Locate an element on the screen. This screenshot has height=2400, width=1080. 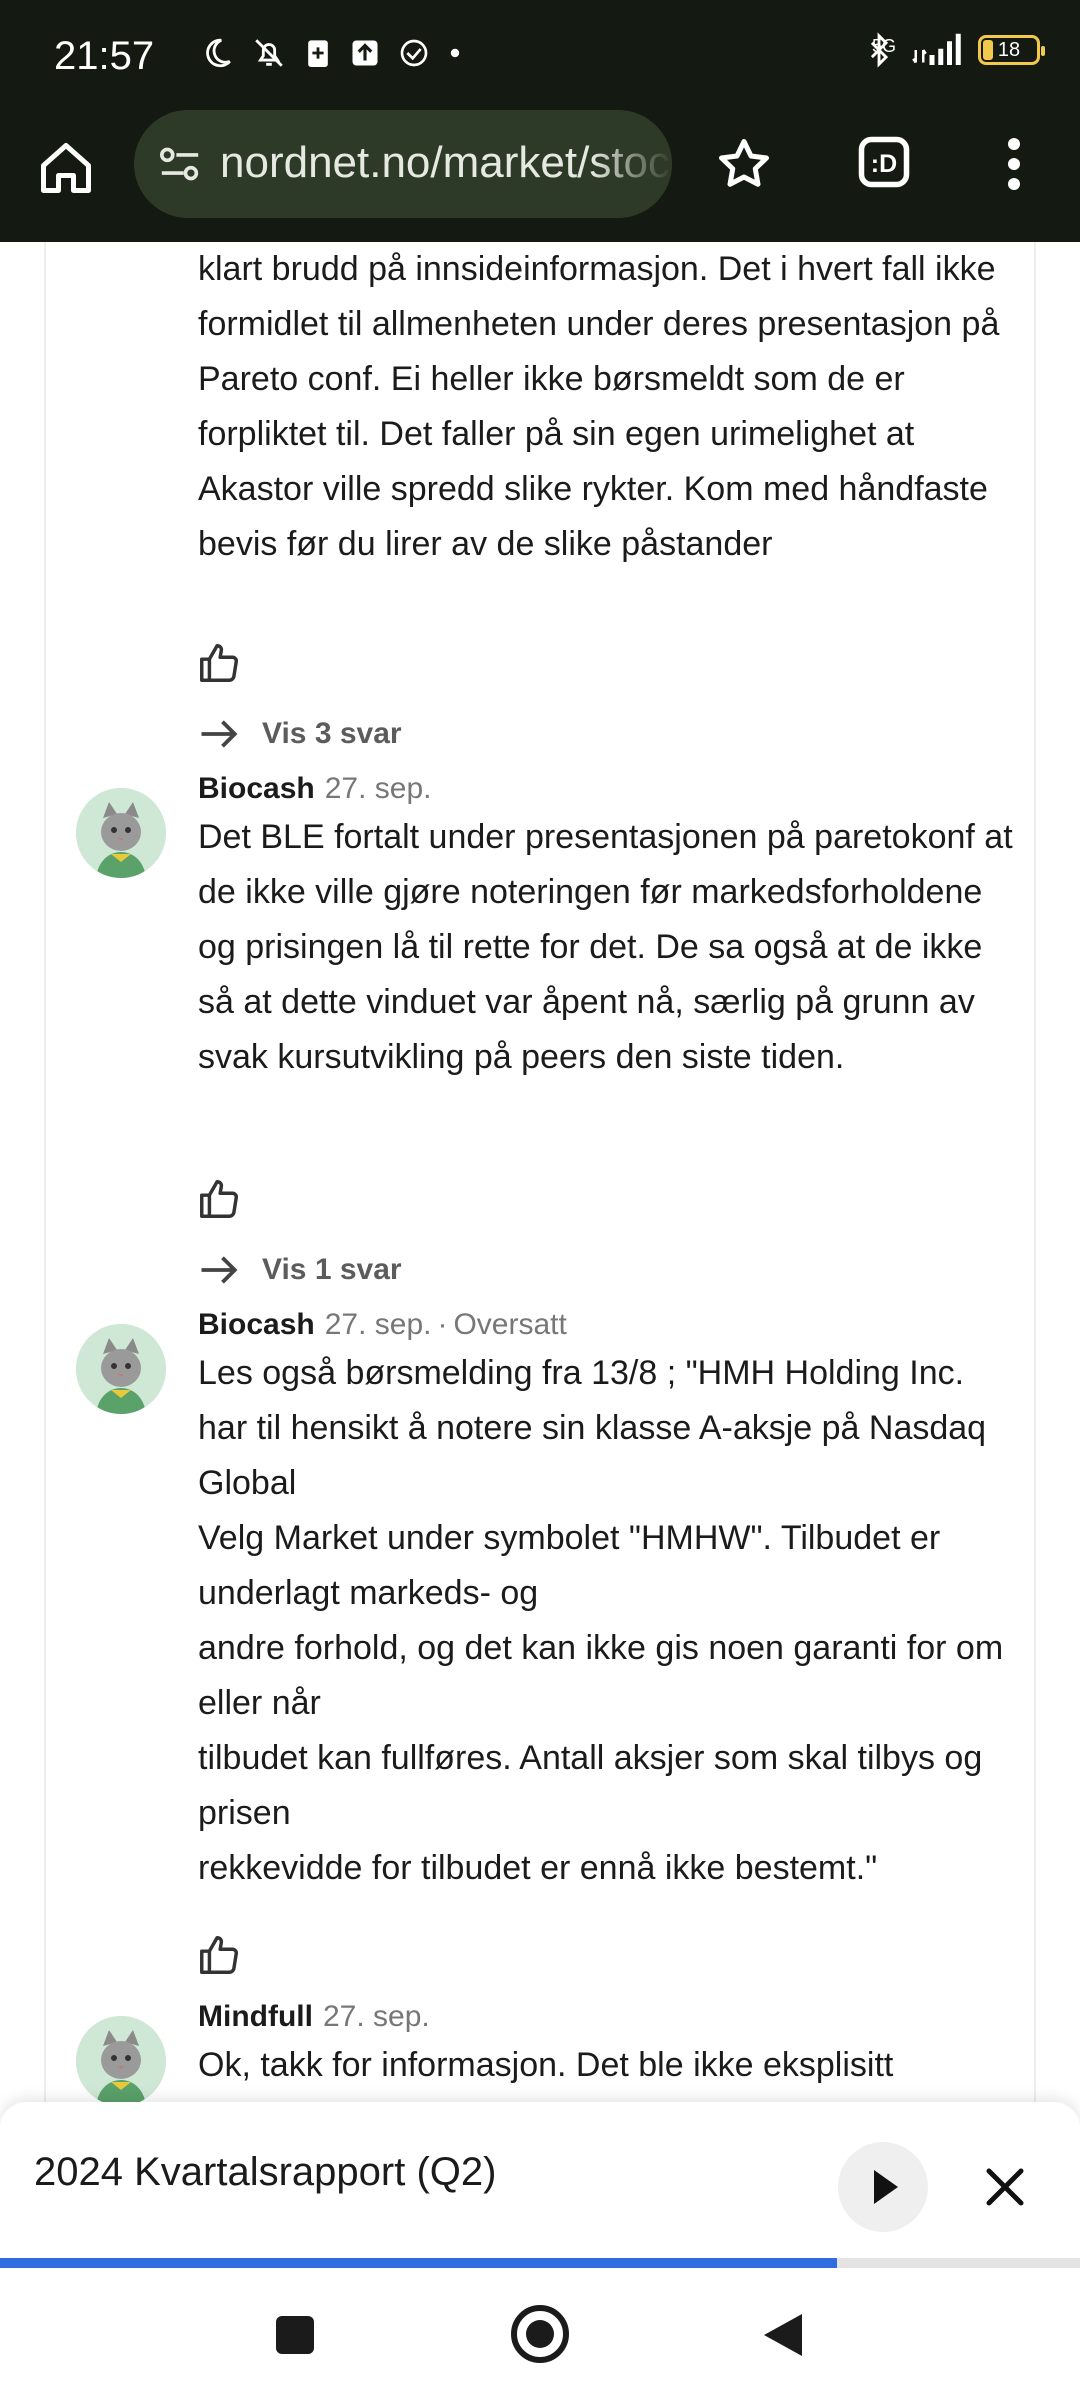
playback-progress-fill is located at coordinates (418, 2263).